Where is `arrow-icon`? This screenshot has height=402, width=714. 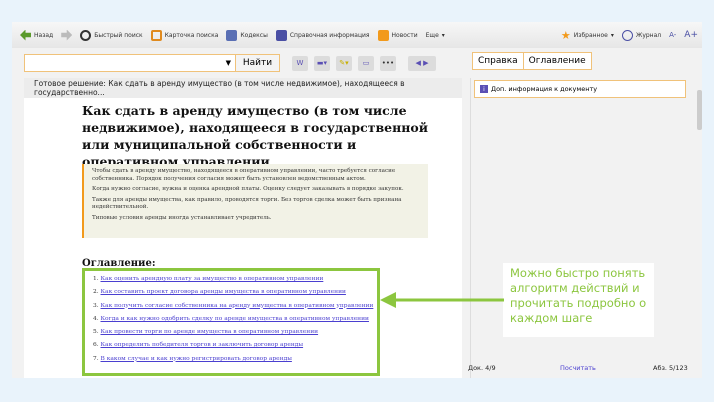
arrow-icon is located at coordinates (442, 300).